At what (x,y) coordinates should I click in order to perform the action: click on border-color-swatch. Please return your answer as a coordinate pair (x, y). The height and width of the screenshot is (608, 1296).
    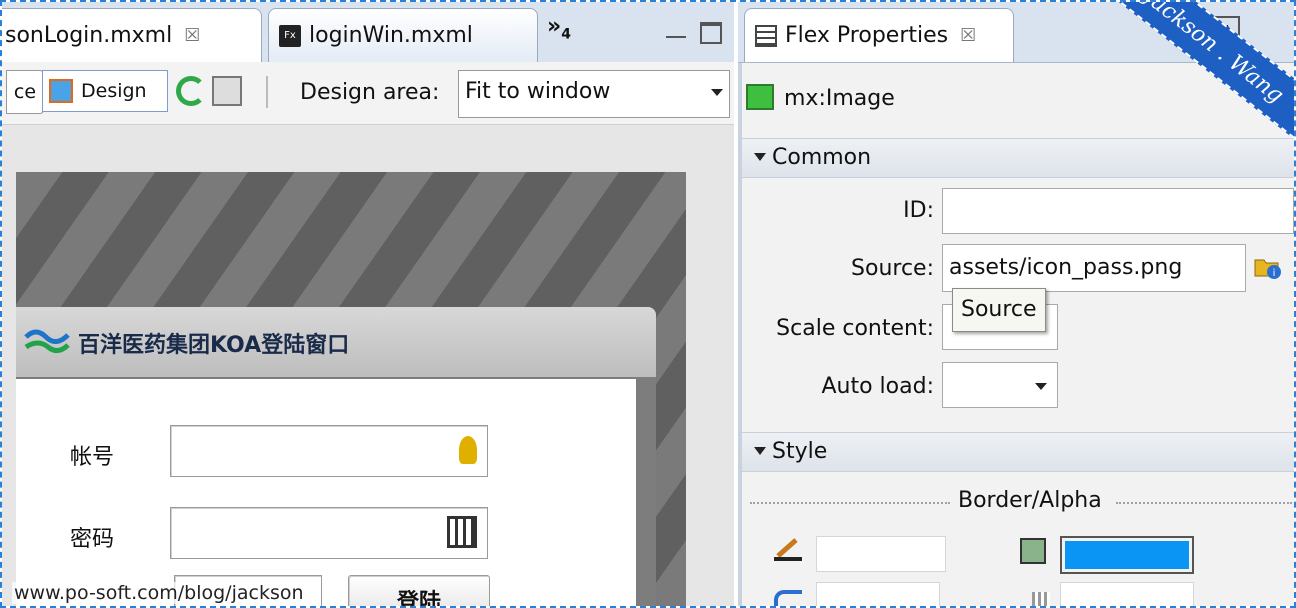
    Looking at the image, I should click on (881, 554).